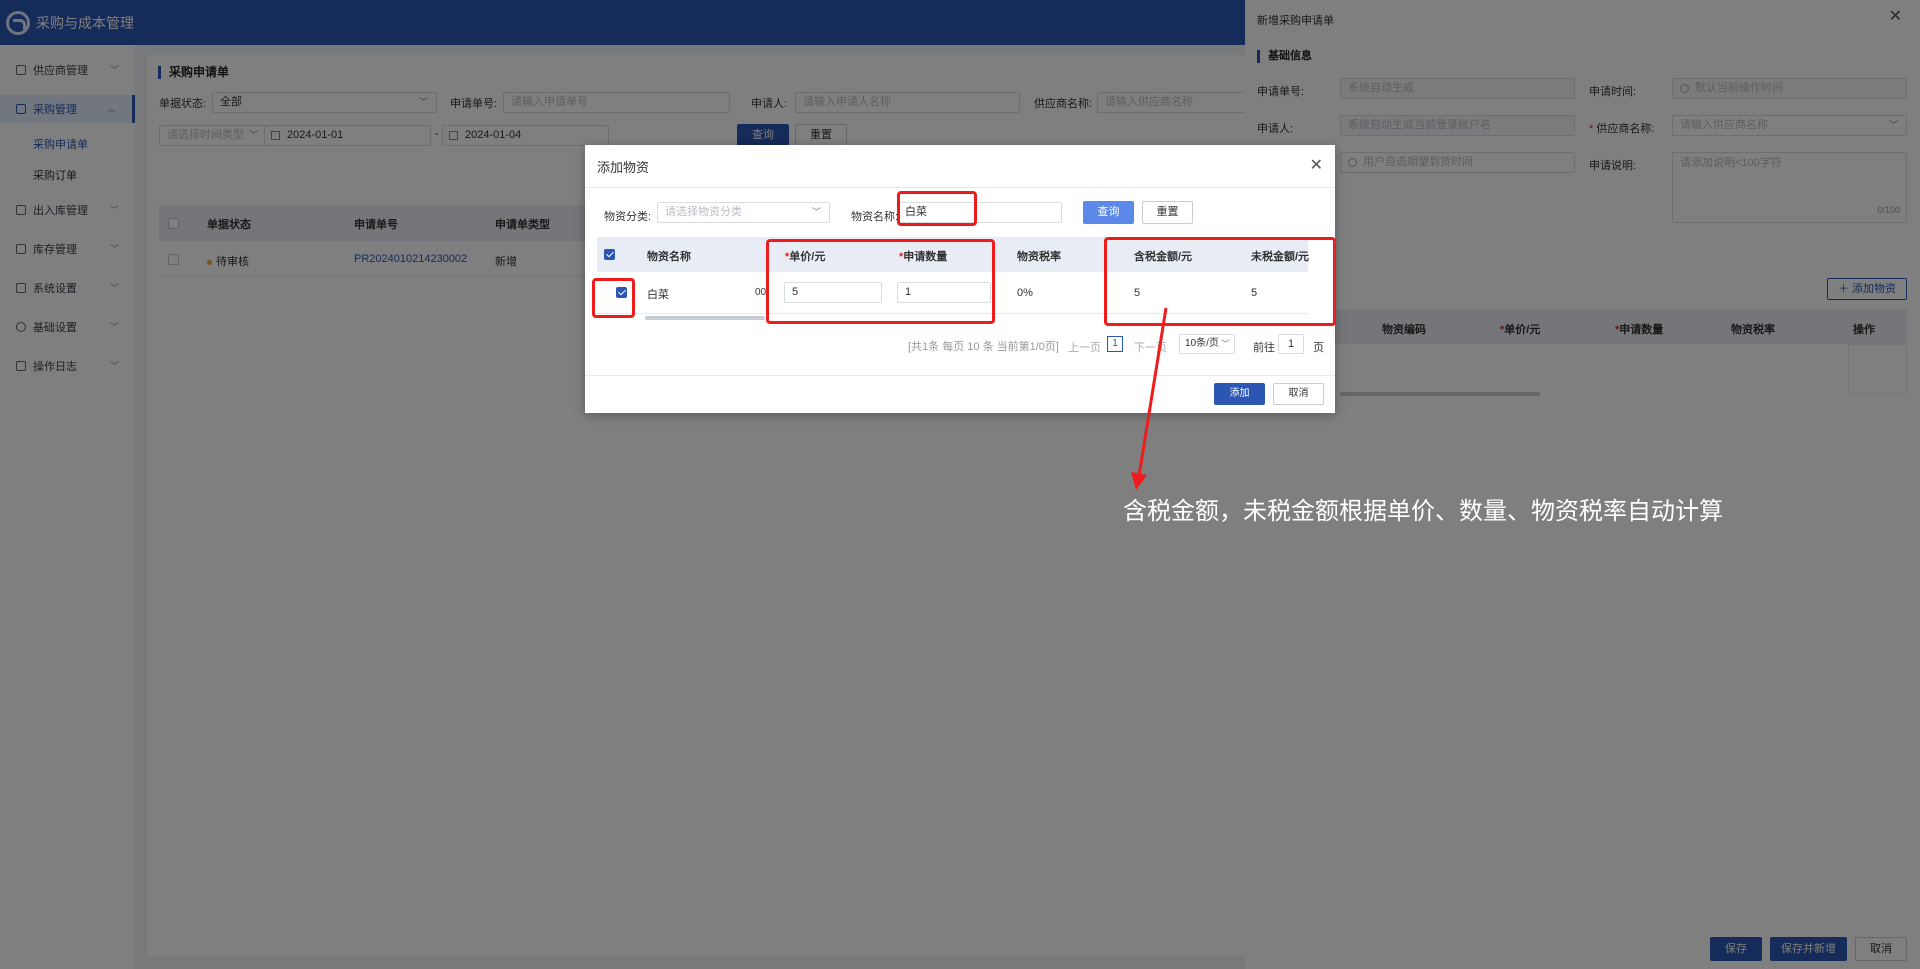 The width and height of the screenshot is (1920, 969). Describe the element at coordinates (1025, 293) in the screenshot. I see `modal-row-tax-rate: 0%` at that location.